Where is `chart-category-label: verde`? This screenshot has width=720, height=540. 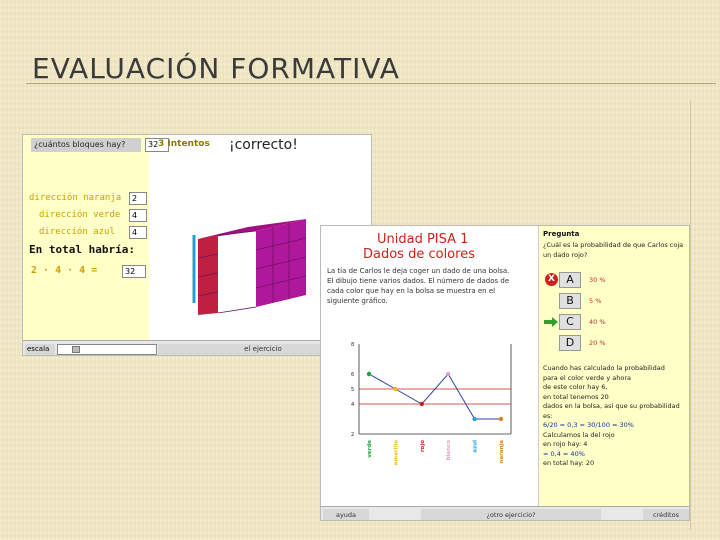 chart-category-label: verde is located at coordinates (370, 449).